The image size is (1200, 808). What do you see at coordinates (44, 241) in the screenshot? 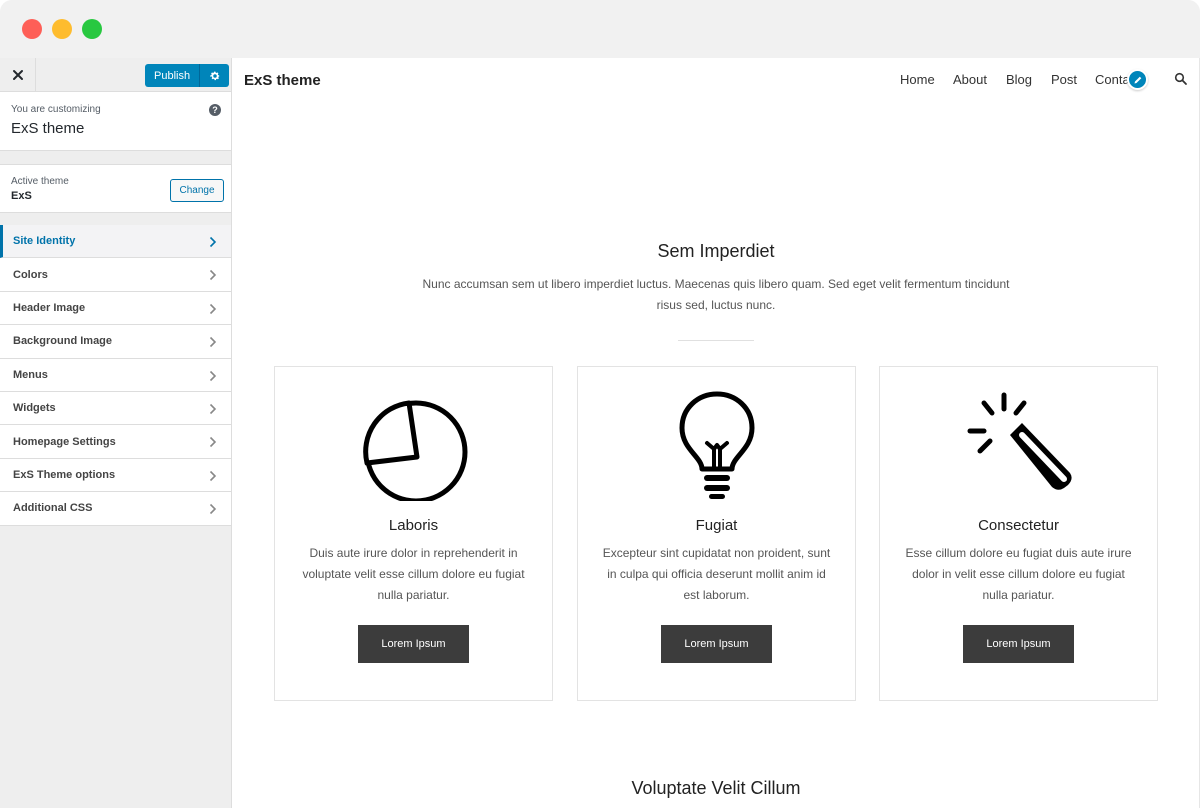
I see `sidebar-item-label: Site Identity` at bounding box center [44, 241].